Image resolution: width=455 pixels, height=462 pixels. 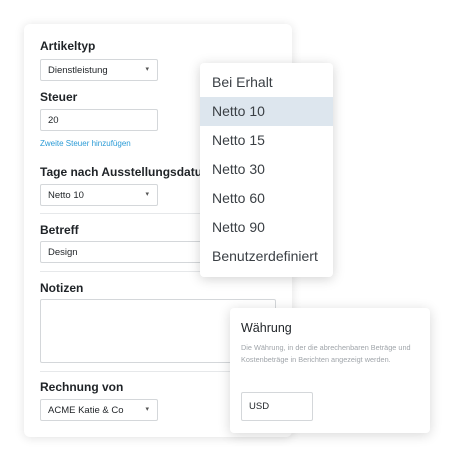 I want to click on rechnung-value: ACME Katie & Co, so click(x=86, y=410).